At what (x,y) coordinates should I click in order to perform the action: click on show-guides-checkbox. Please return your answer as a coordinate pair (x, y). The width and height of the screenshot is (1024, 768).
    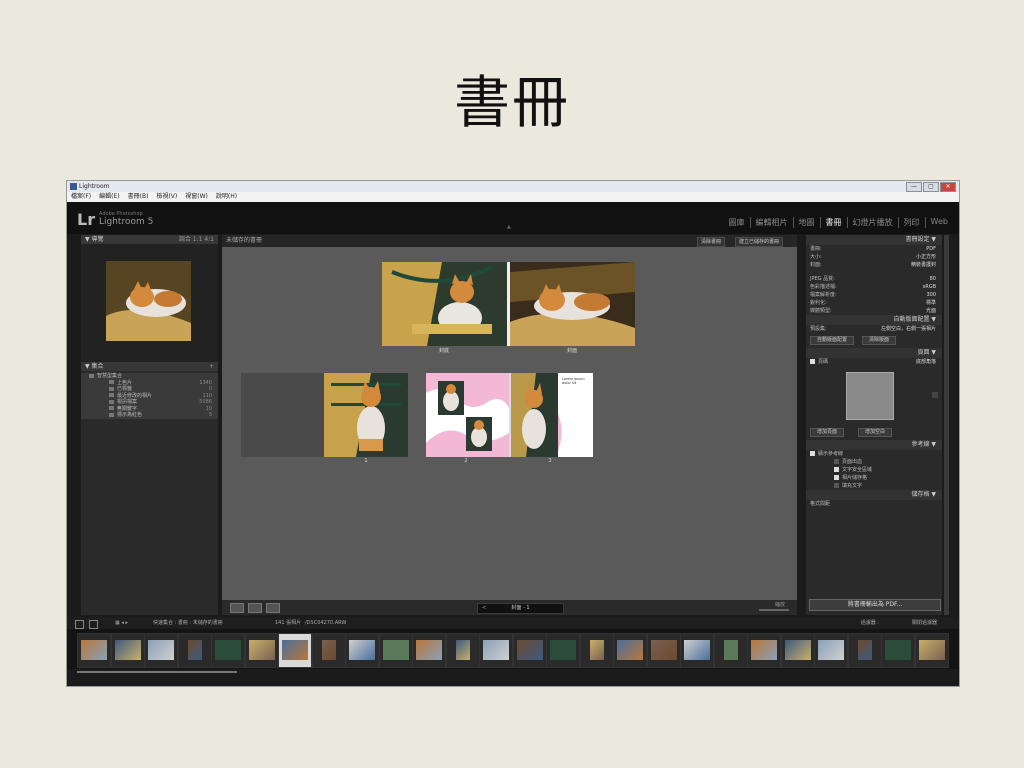
    Looking at the image, I should click on (812, 453).